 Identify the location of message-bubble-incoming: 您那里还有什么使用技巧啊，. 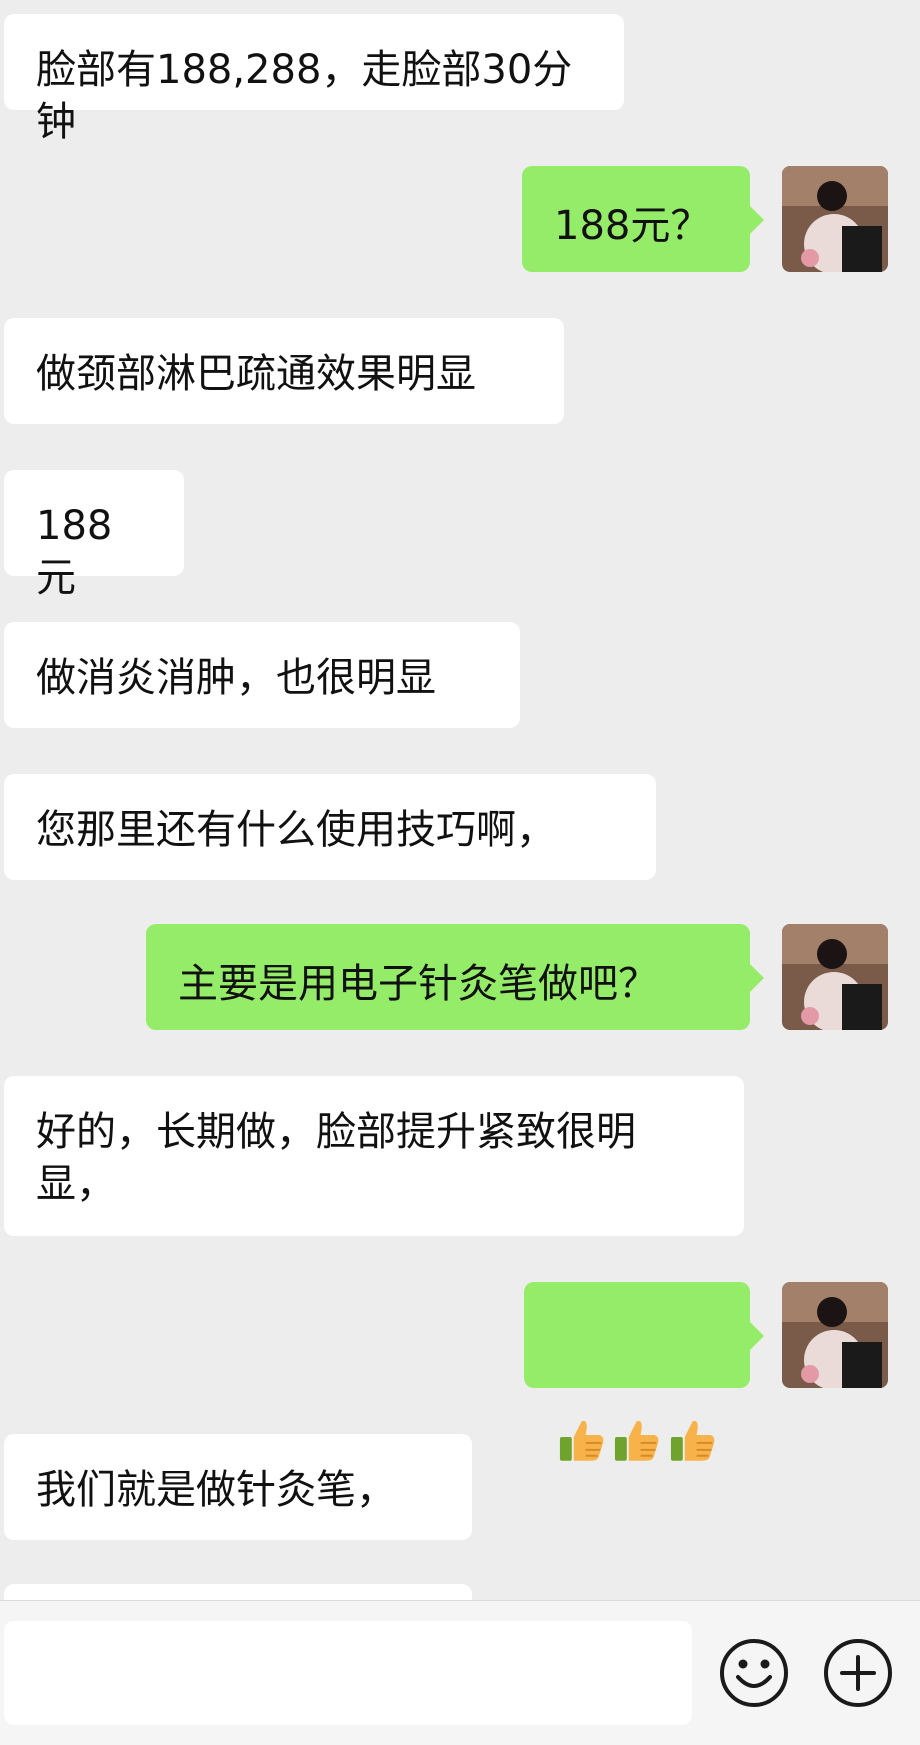
(330, 827).